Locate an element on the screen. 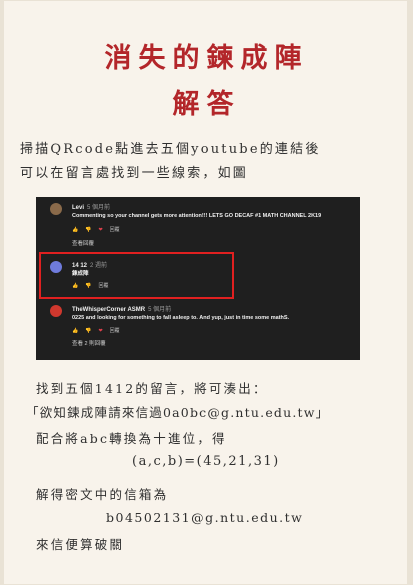  text-line-3: 找到五個1412的留言，將可湊出： is located at coordinates (152, 388).